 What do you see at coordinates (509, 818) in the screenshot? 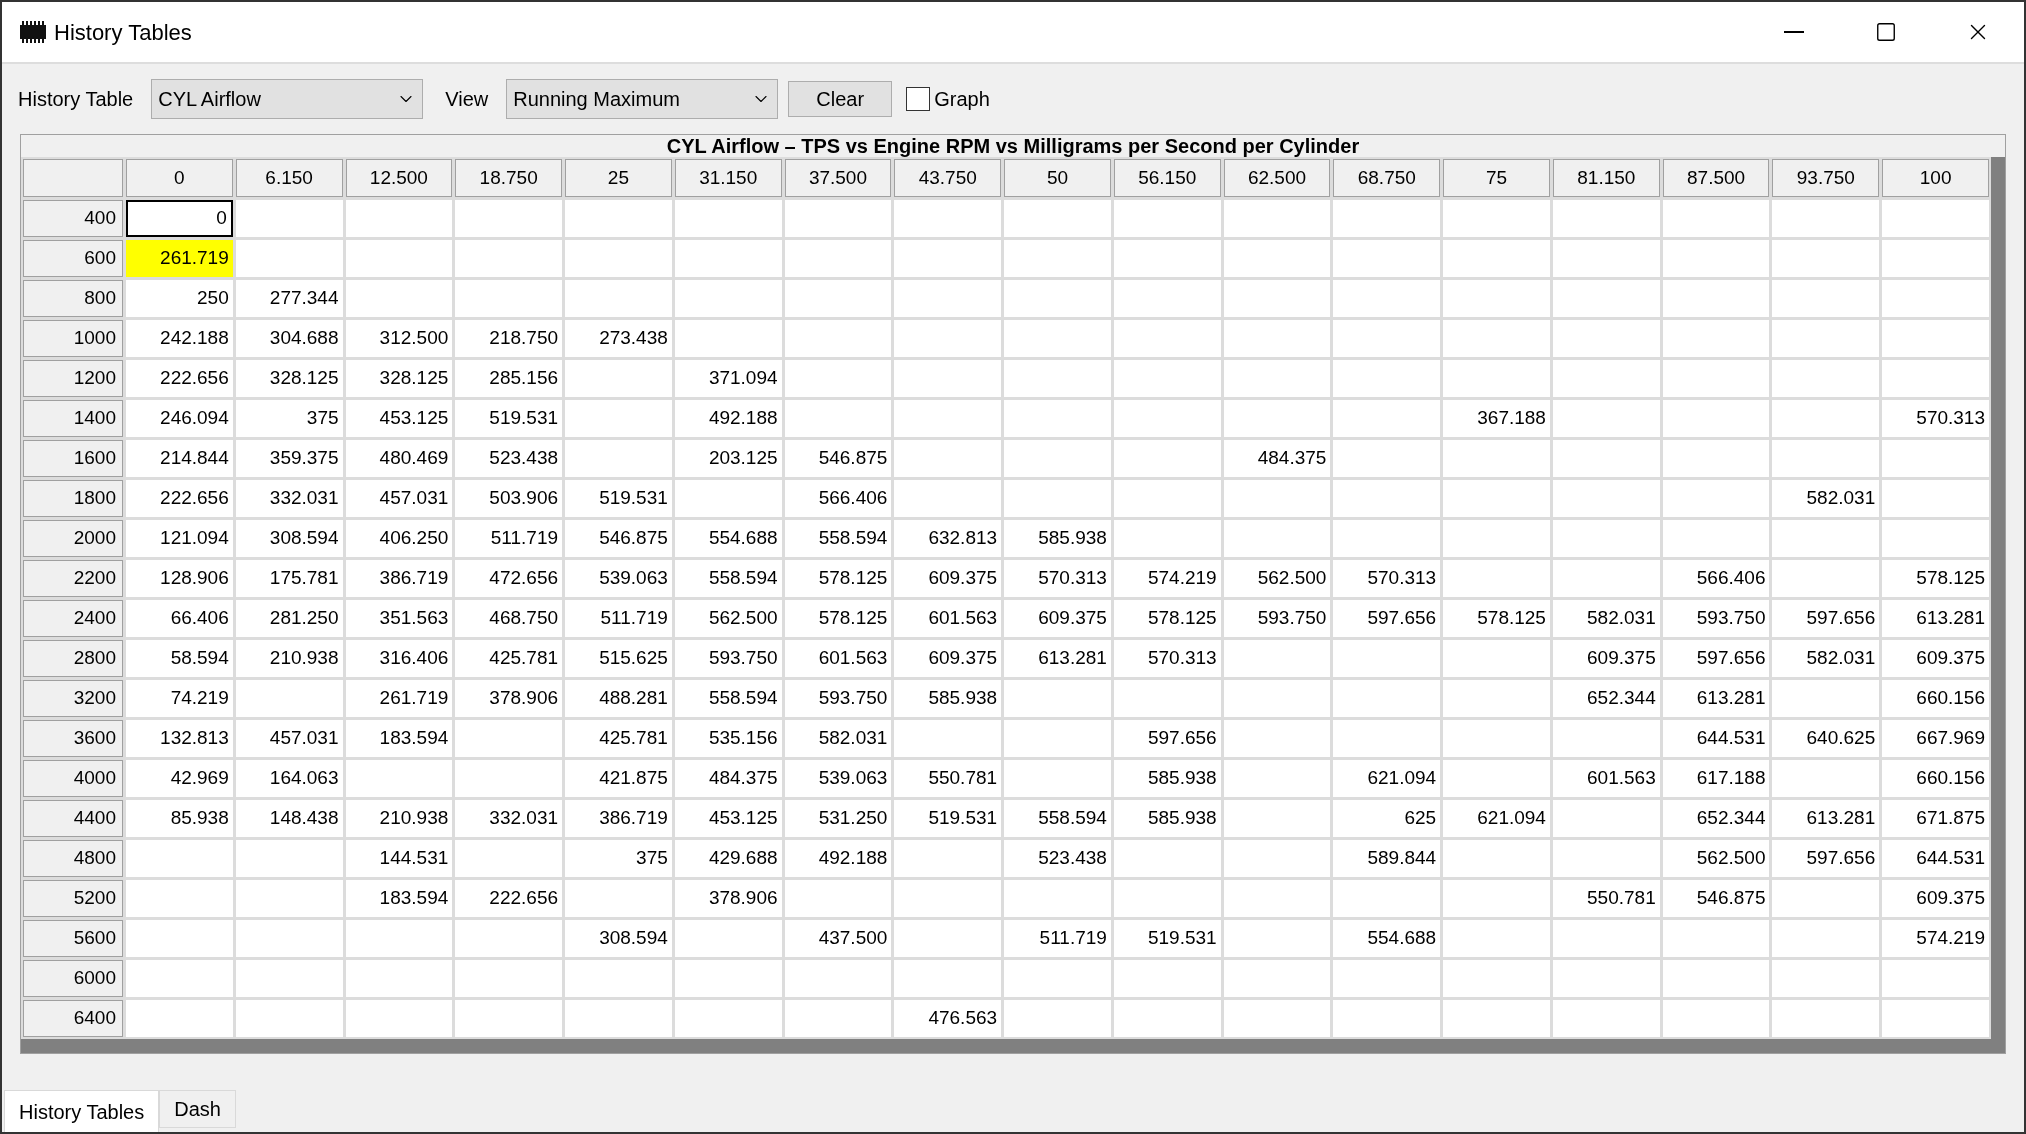
I see `table-cell: 332.031` at bounding box center [509, 818].